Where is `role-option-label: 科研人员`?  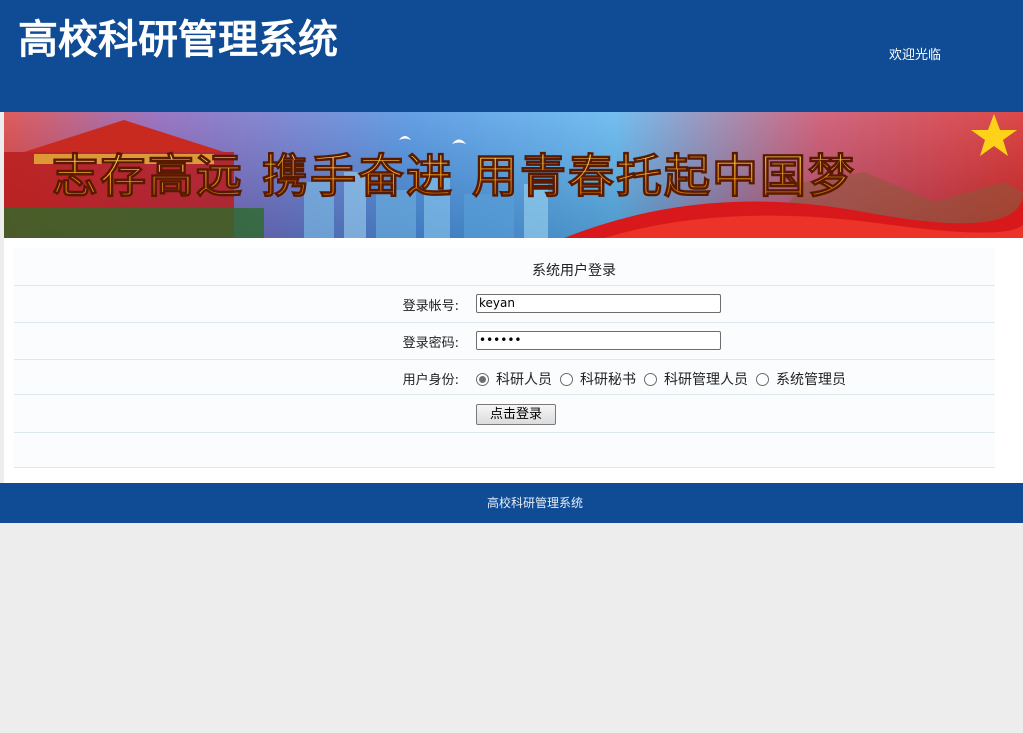 role-option-label: 科研人员 is located at coordinates (524, 380).